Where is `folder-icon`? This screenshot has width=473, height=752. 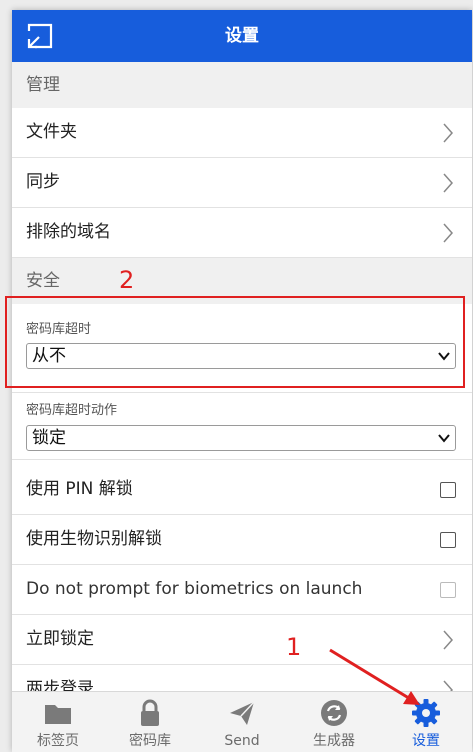 folder-icon is located at coordinates (58, 714).